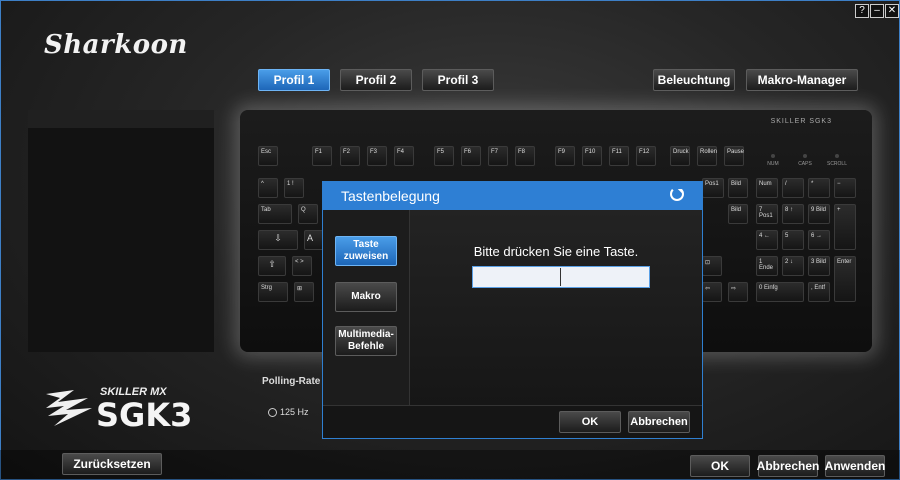 This screenshot has height=480, width=900. I want to click on key-right: ⇨, so click(738, 292).